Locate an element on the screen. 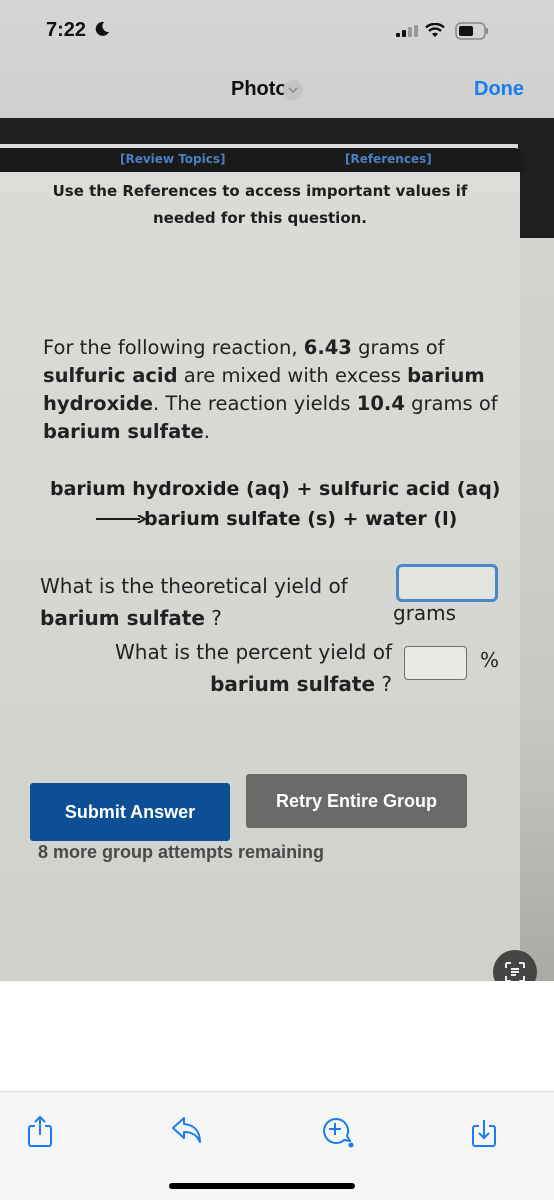 This screenshot has height=1200, width=554. done-button: Done is located at coordinates (499, 89).